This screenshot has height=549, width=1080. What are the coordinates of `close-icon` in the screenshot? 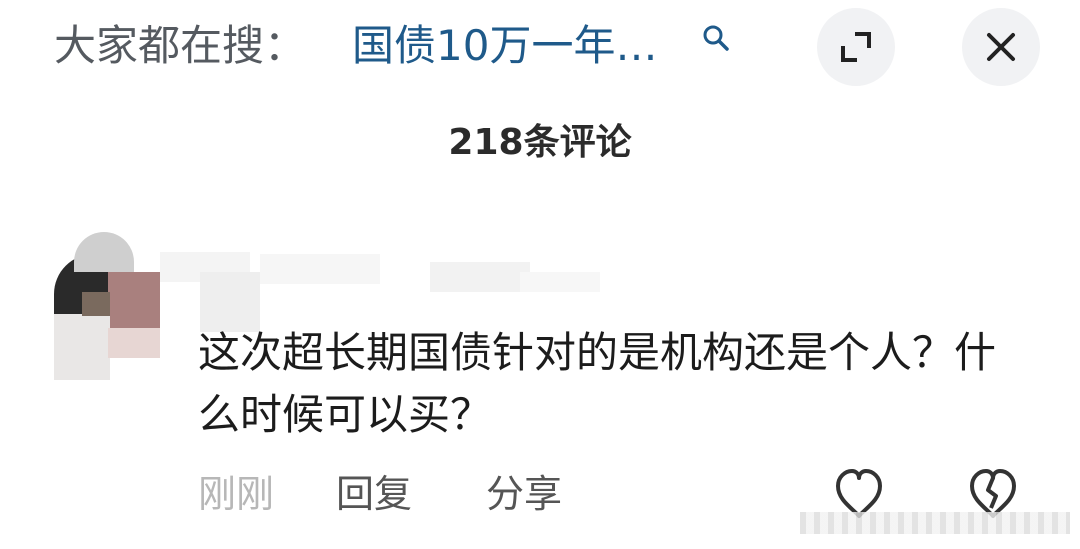 It's located at (1001, 47).